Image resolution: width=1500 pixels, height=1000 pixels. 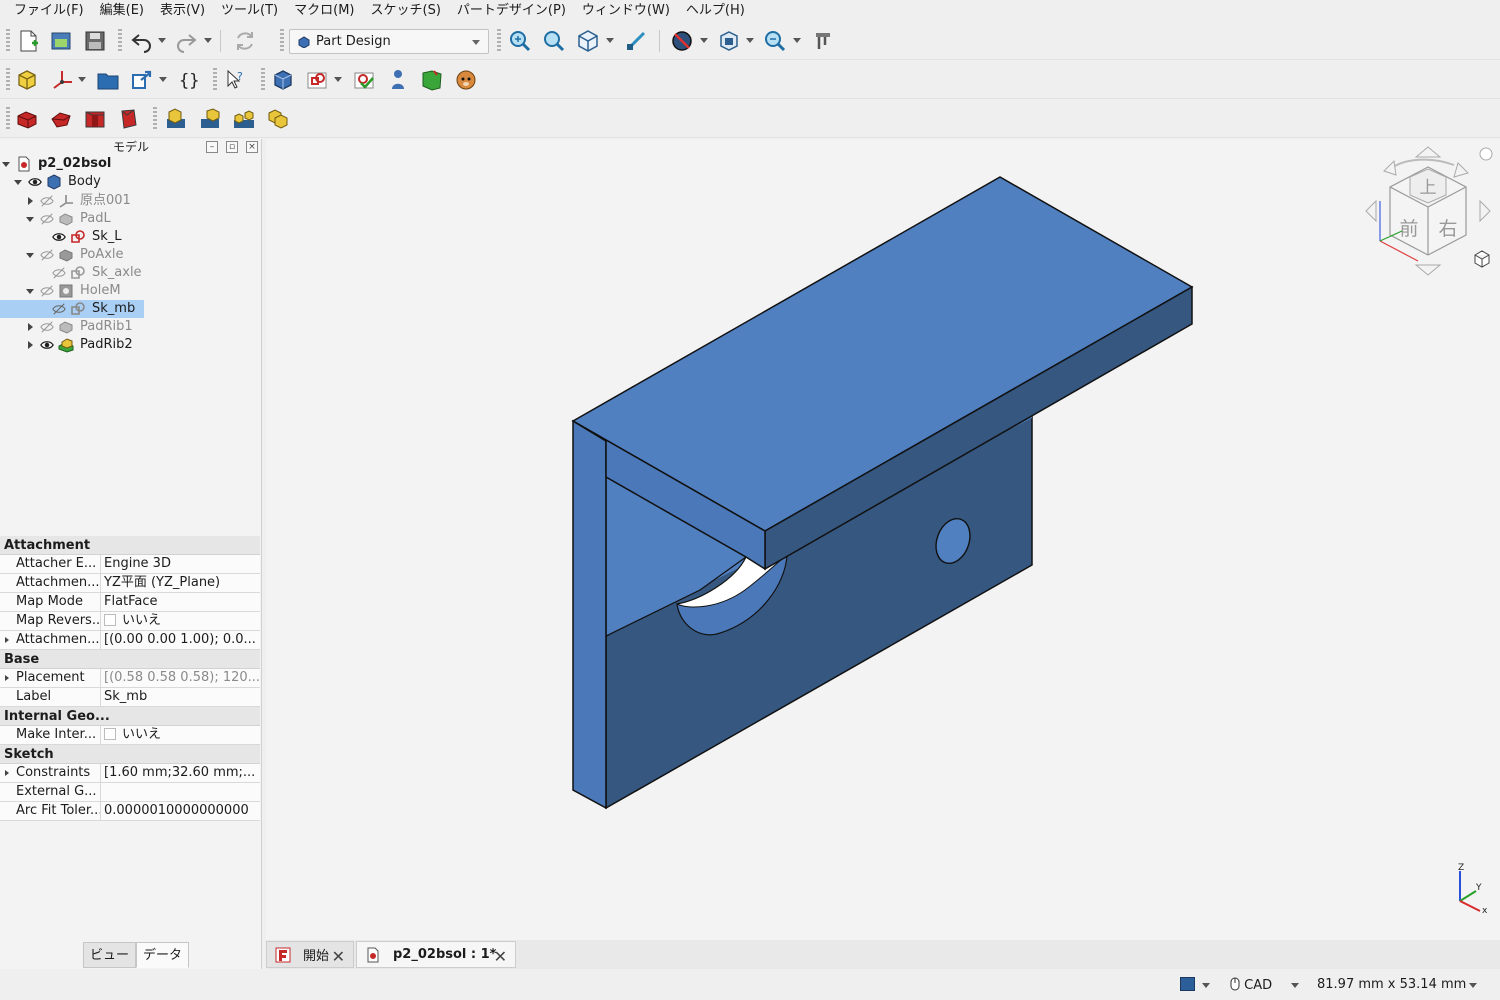 What do you see at coordinates (364, 80) in the screenshot?
I see `validate-sketch-button` at bounding box center [364, 80].